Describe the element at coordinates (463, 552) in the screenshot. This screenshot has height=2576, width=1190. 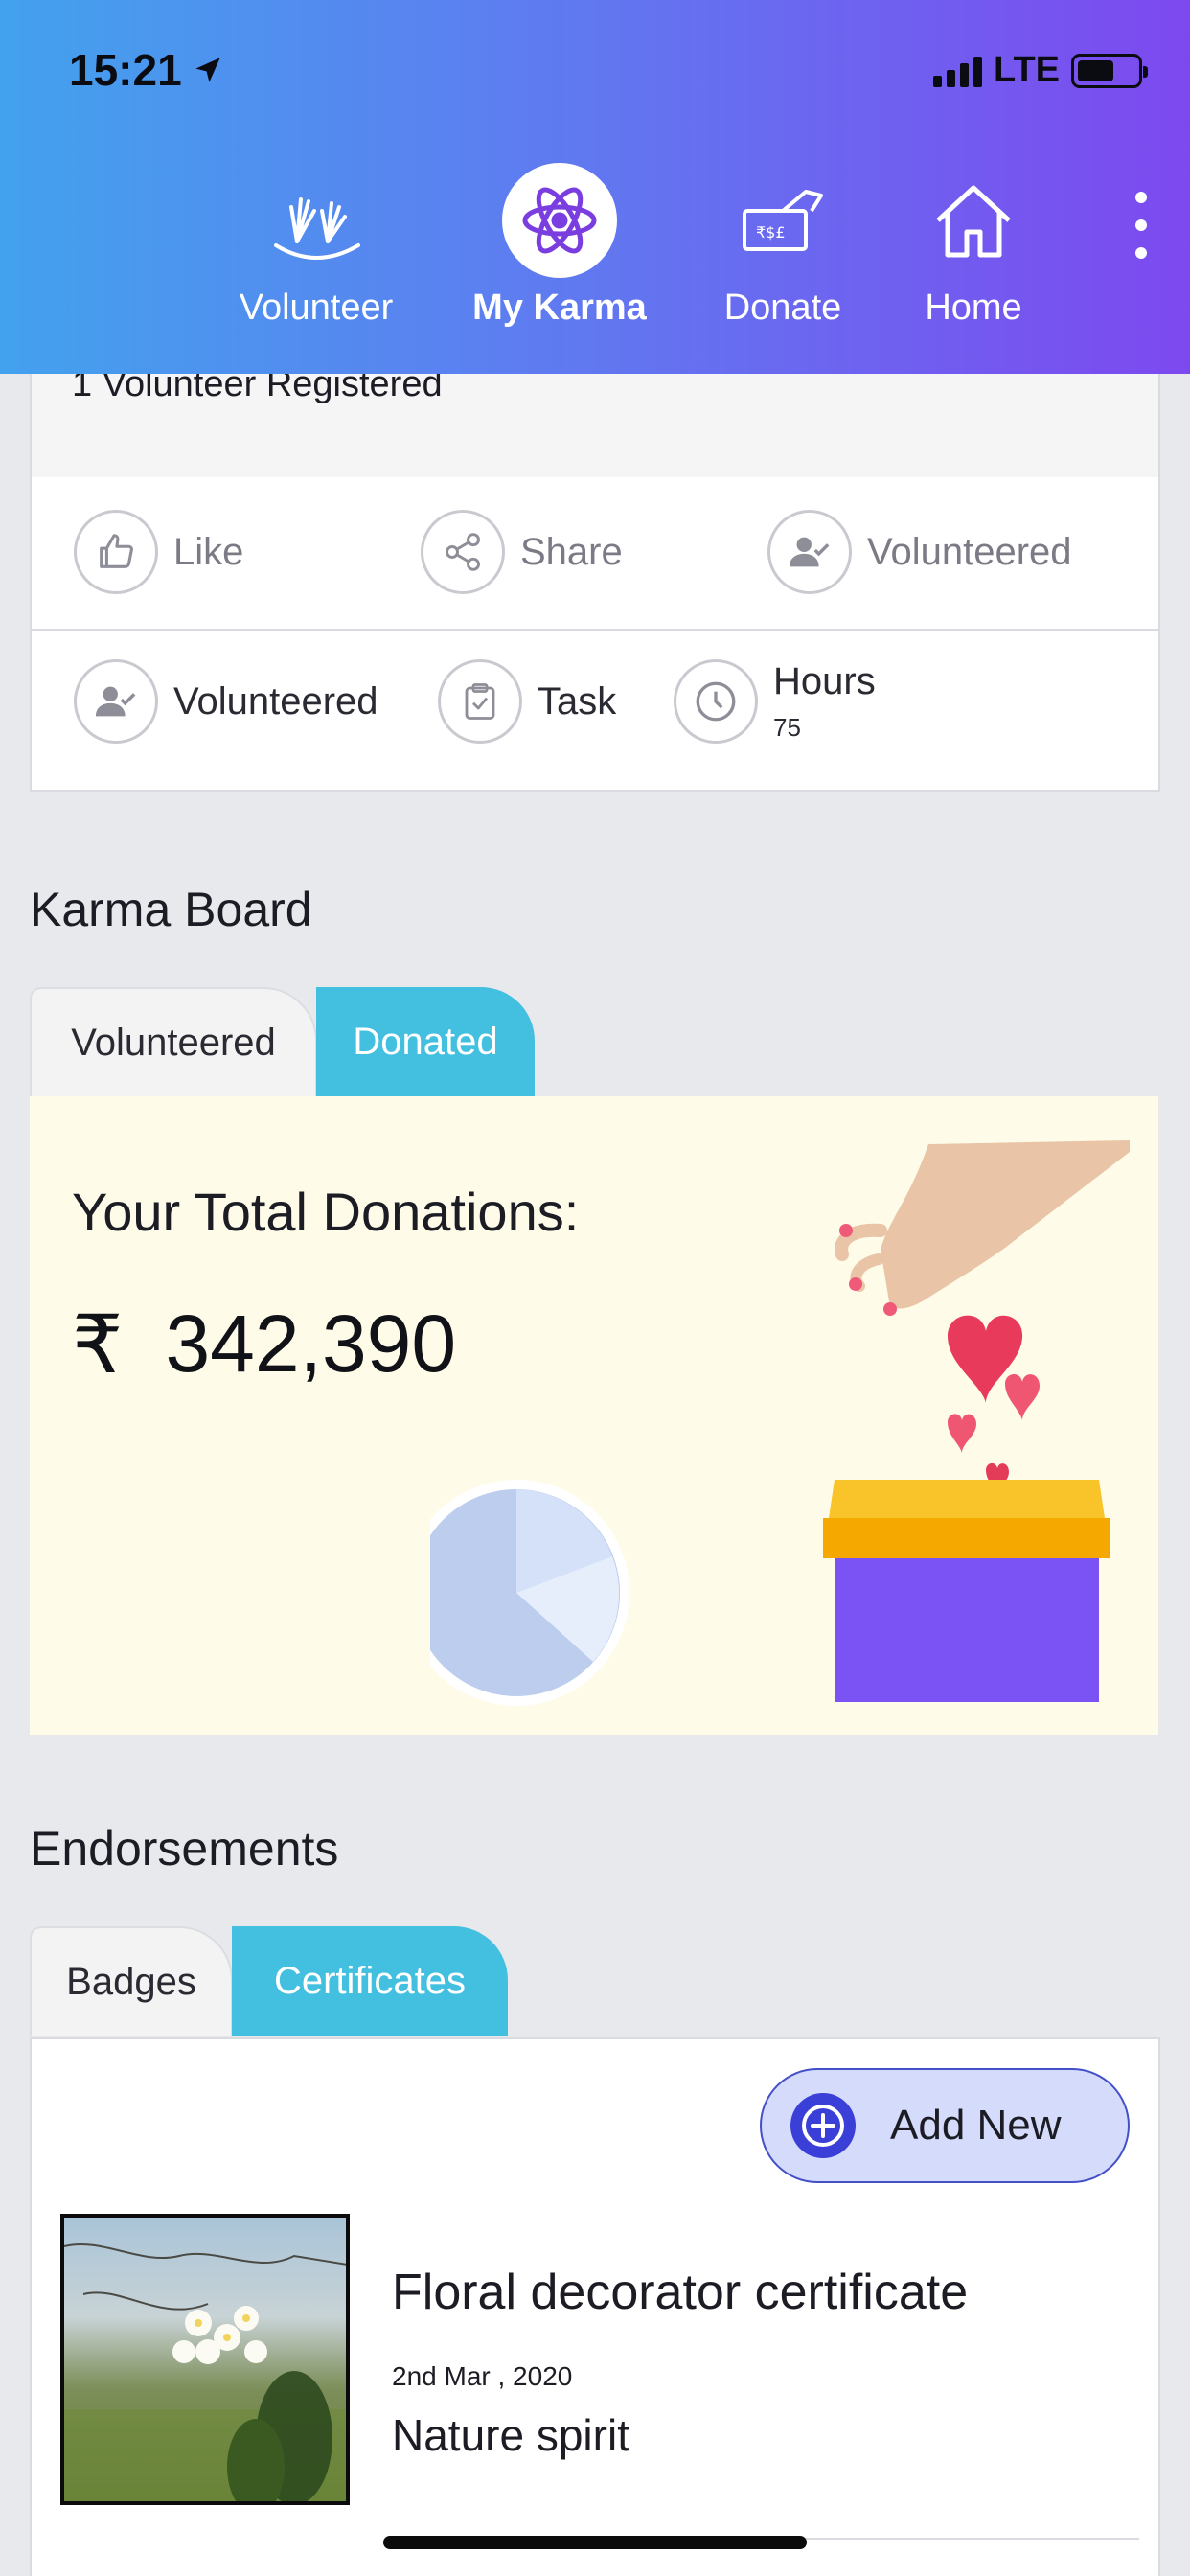
I see `share-icon` at that location.